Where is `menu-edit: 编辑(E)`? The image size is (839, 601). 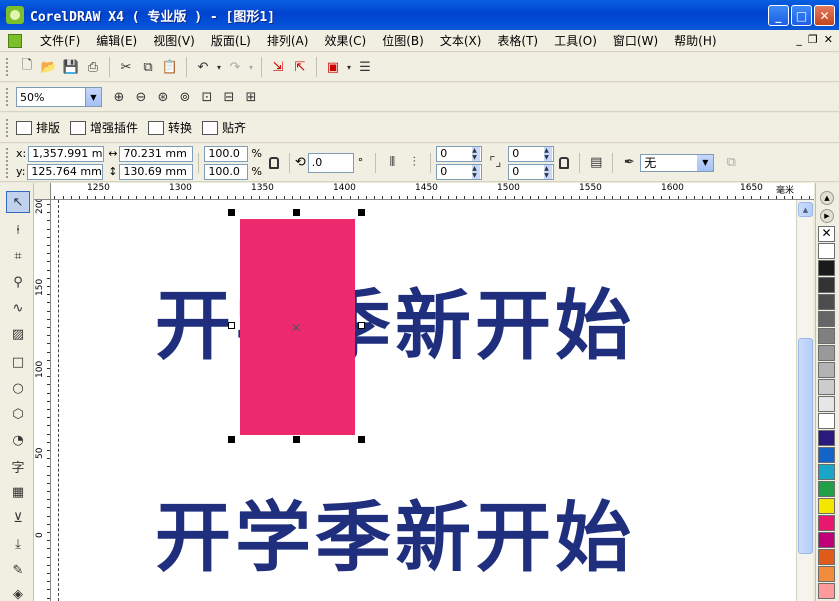
menu-edit: 编辑(E) is located at coordinates (116, 40).